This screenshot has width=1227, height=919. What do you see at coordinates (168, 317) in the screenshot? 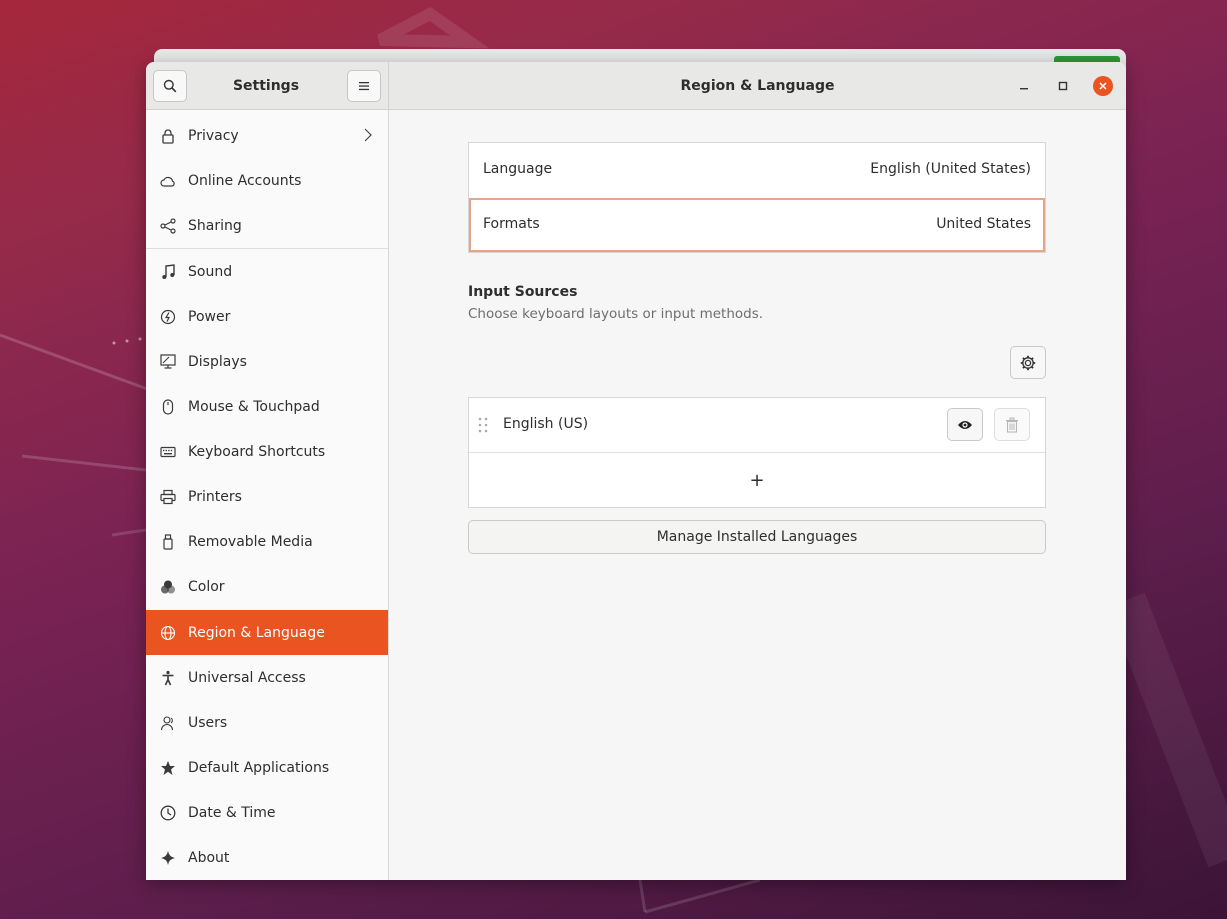
I see `power-icon` at bounding box center [168, 317].